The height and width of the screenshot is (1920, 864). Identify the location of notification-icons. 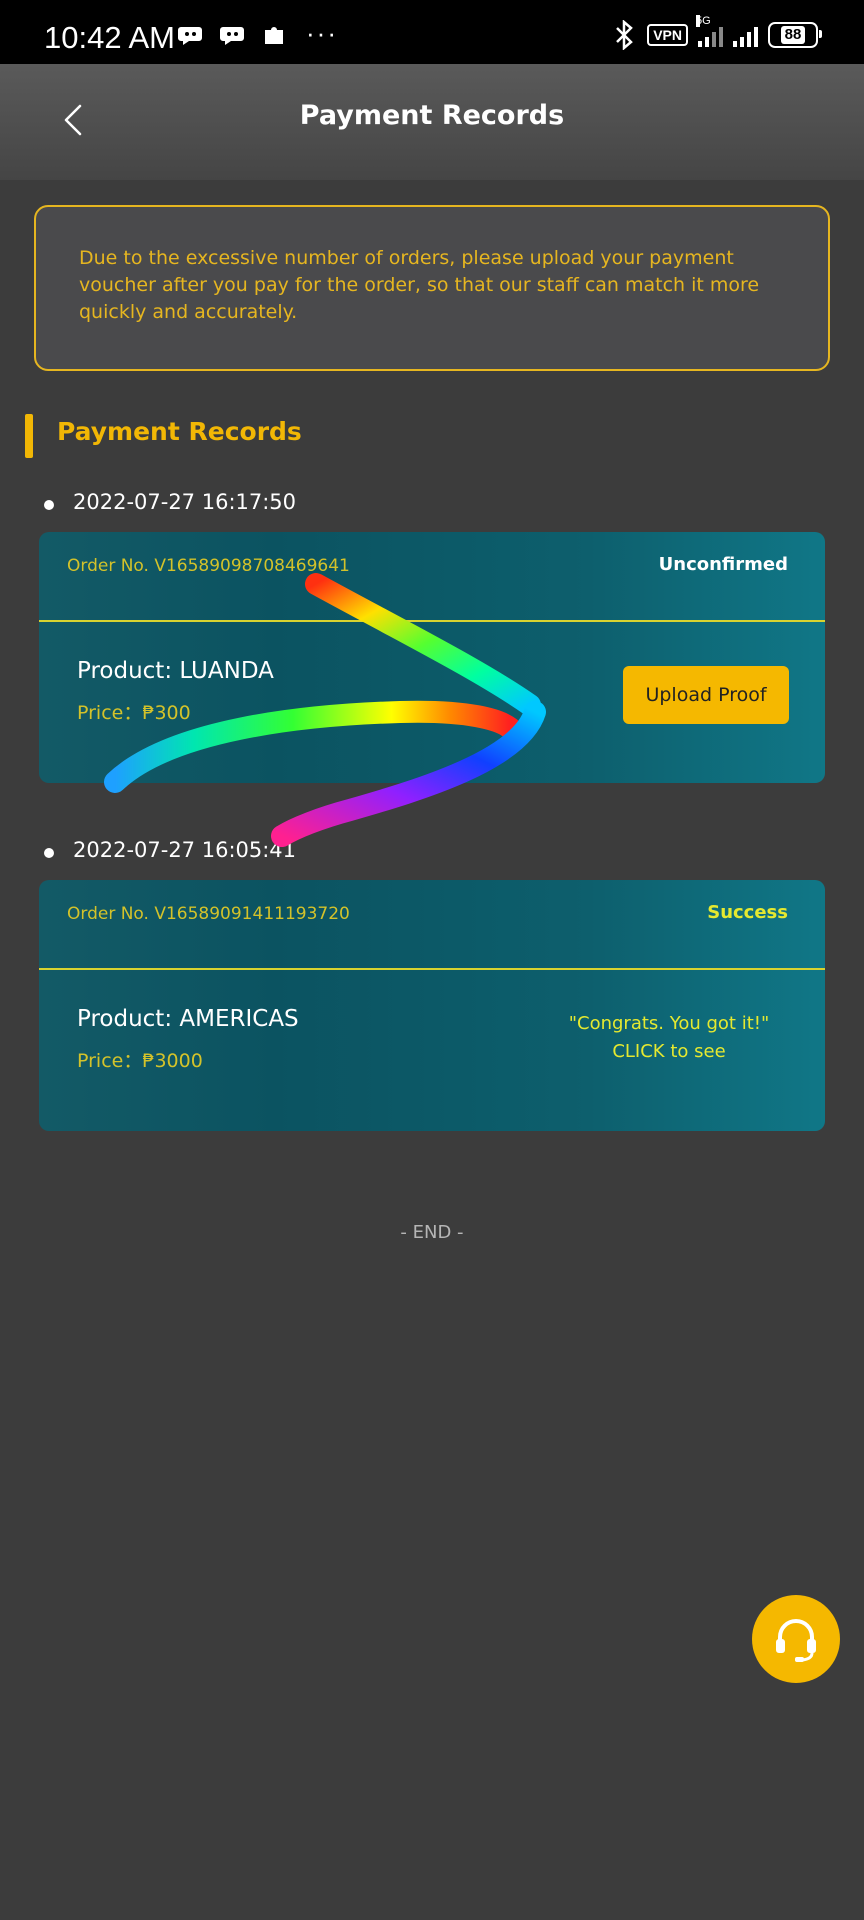
(233, 35).